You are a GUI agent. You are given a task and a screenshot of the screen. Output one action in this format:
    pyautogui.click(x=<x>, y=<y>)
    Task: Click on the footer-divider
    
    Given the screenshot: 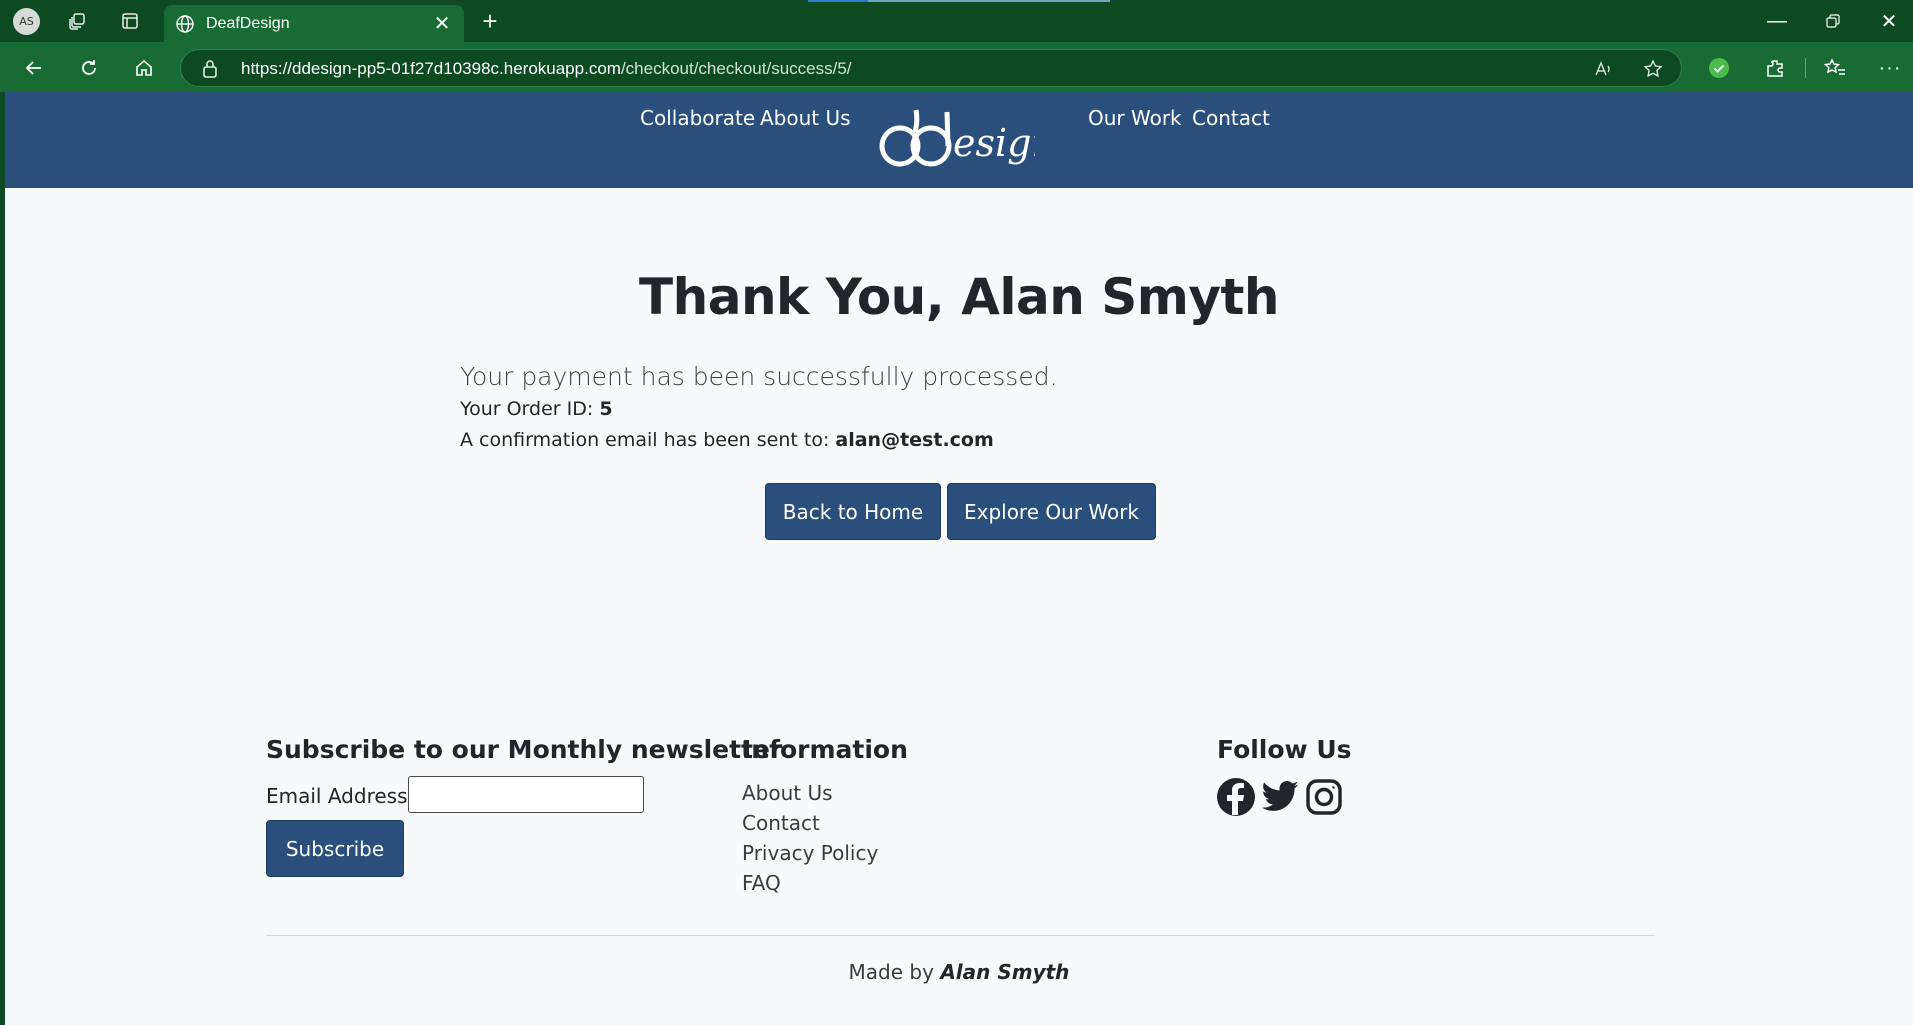 What is the action you would take?
    pyautogui.click(x=960, y=935)
    